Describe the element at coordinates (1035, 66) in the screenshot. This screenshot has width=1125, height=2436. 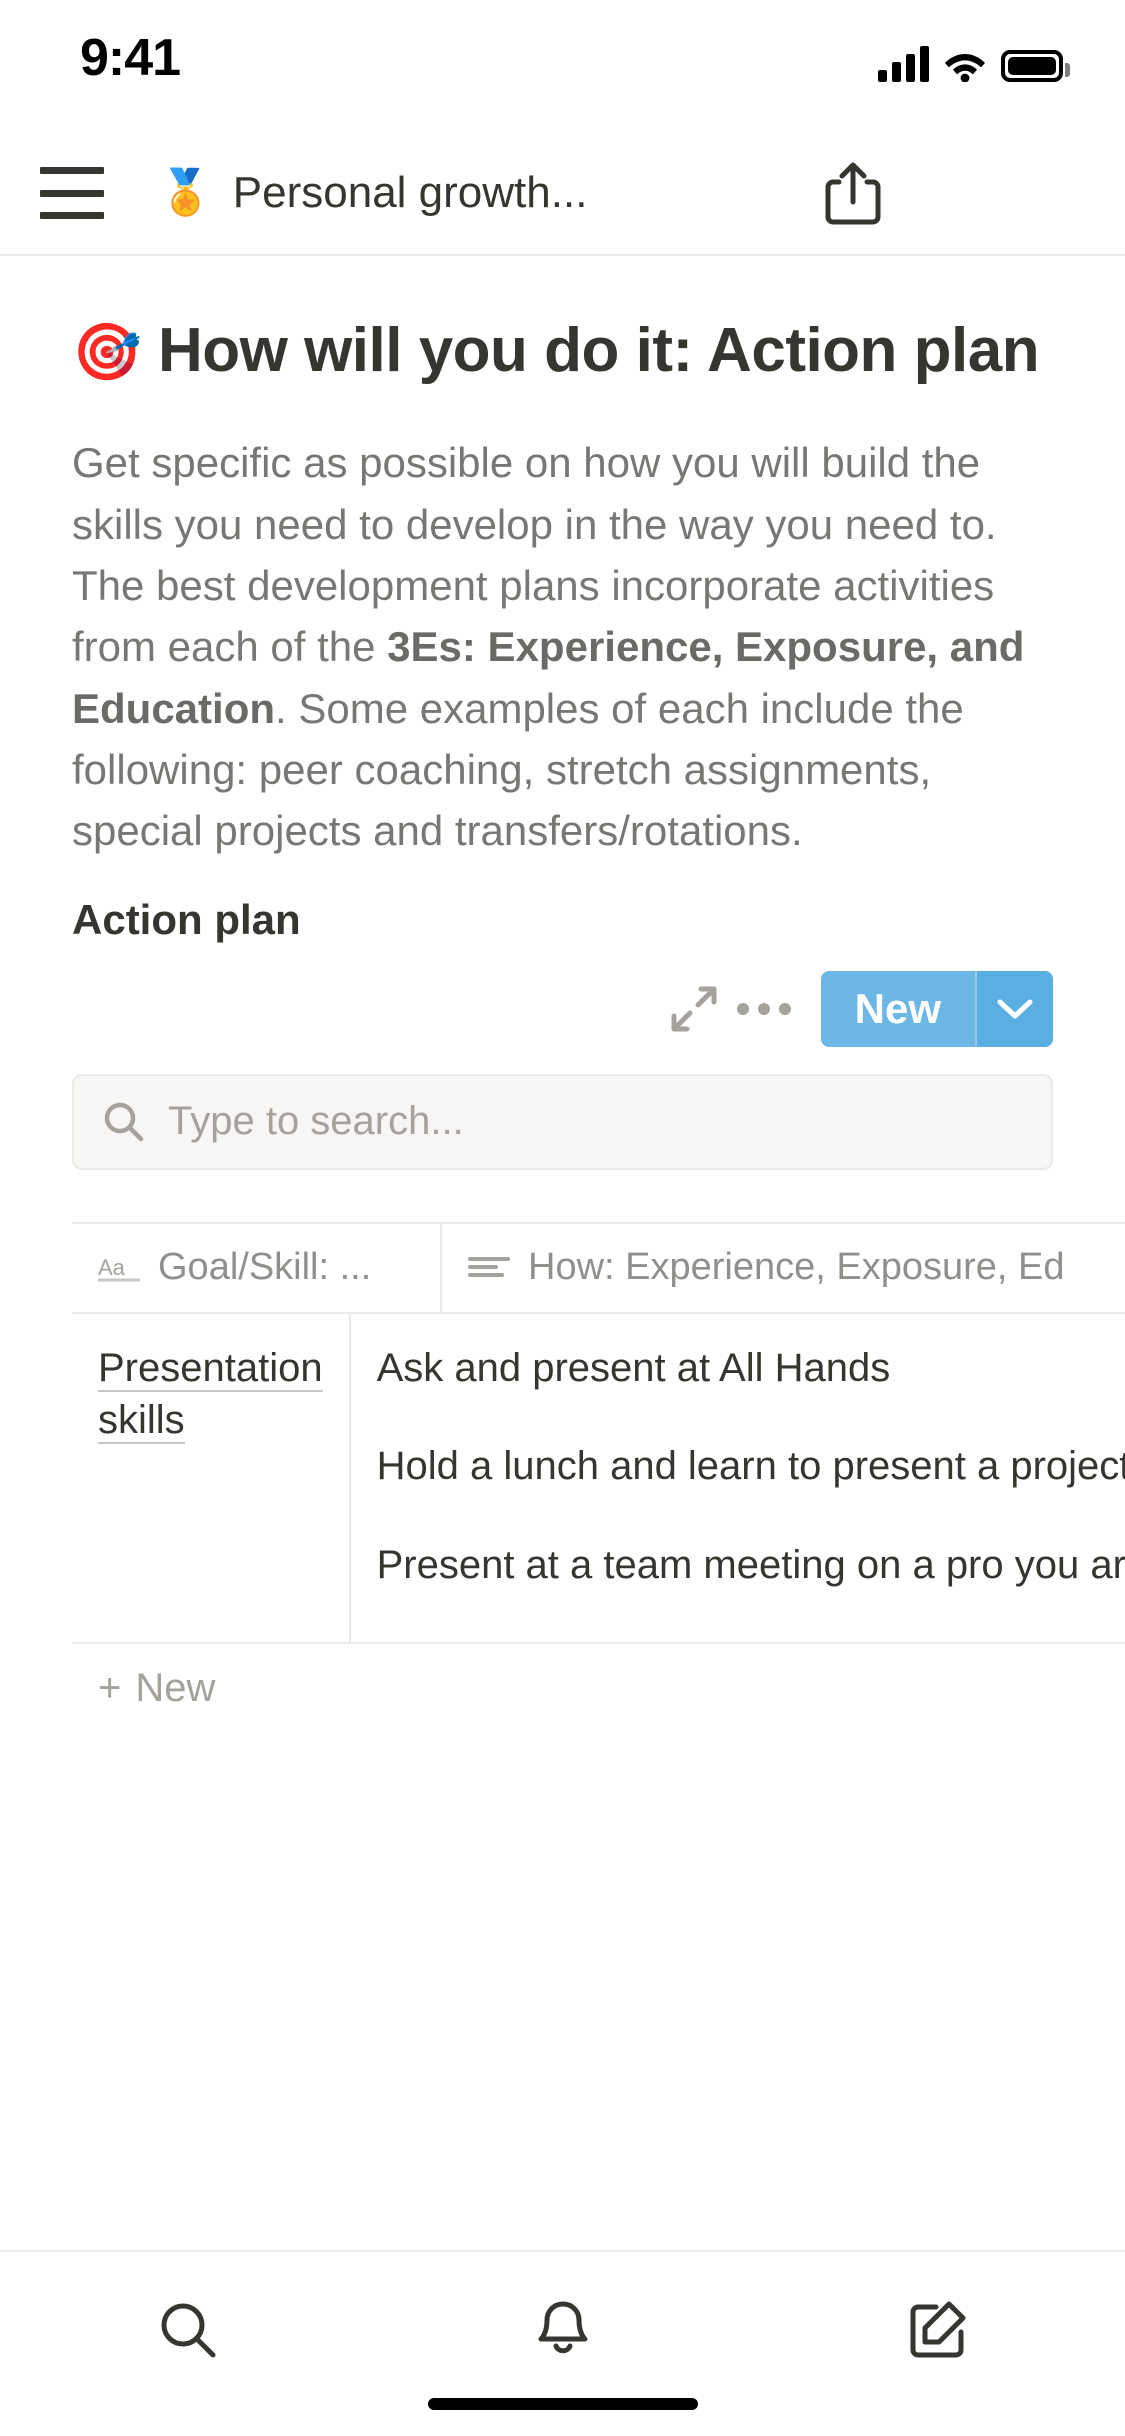
I see `battery-full-icon` at that location.